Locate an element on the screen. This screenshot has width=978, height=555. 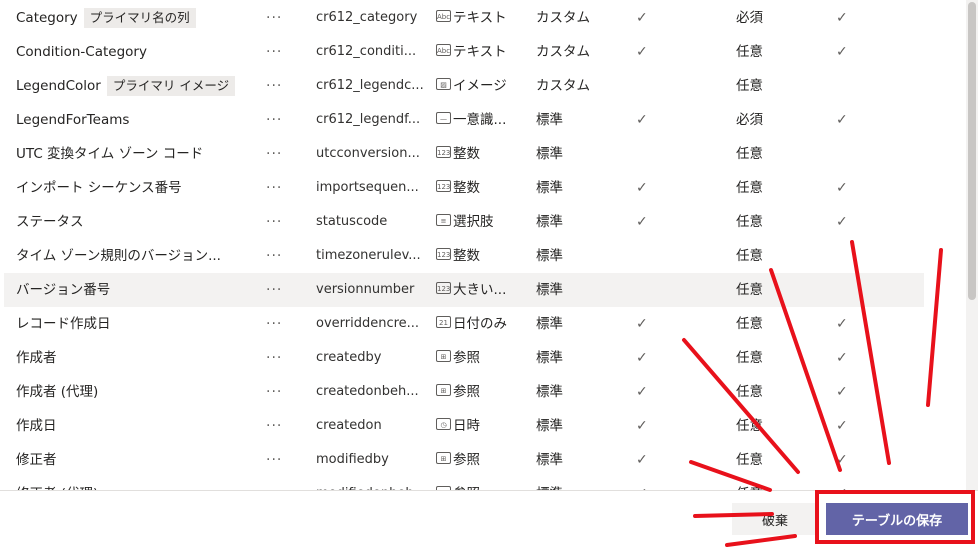
table-row: 修正者 (代理) ··· modifiedonbeh... ⊞参照標準 ✓ 任意 ✓ is located at coordinates (464, 483).